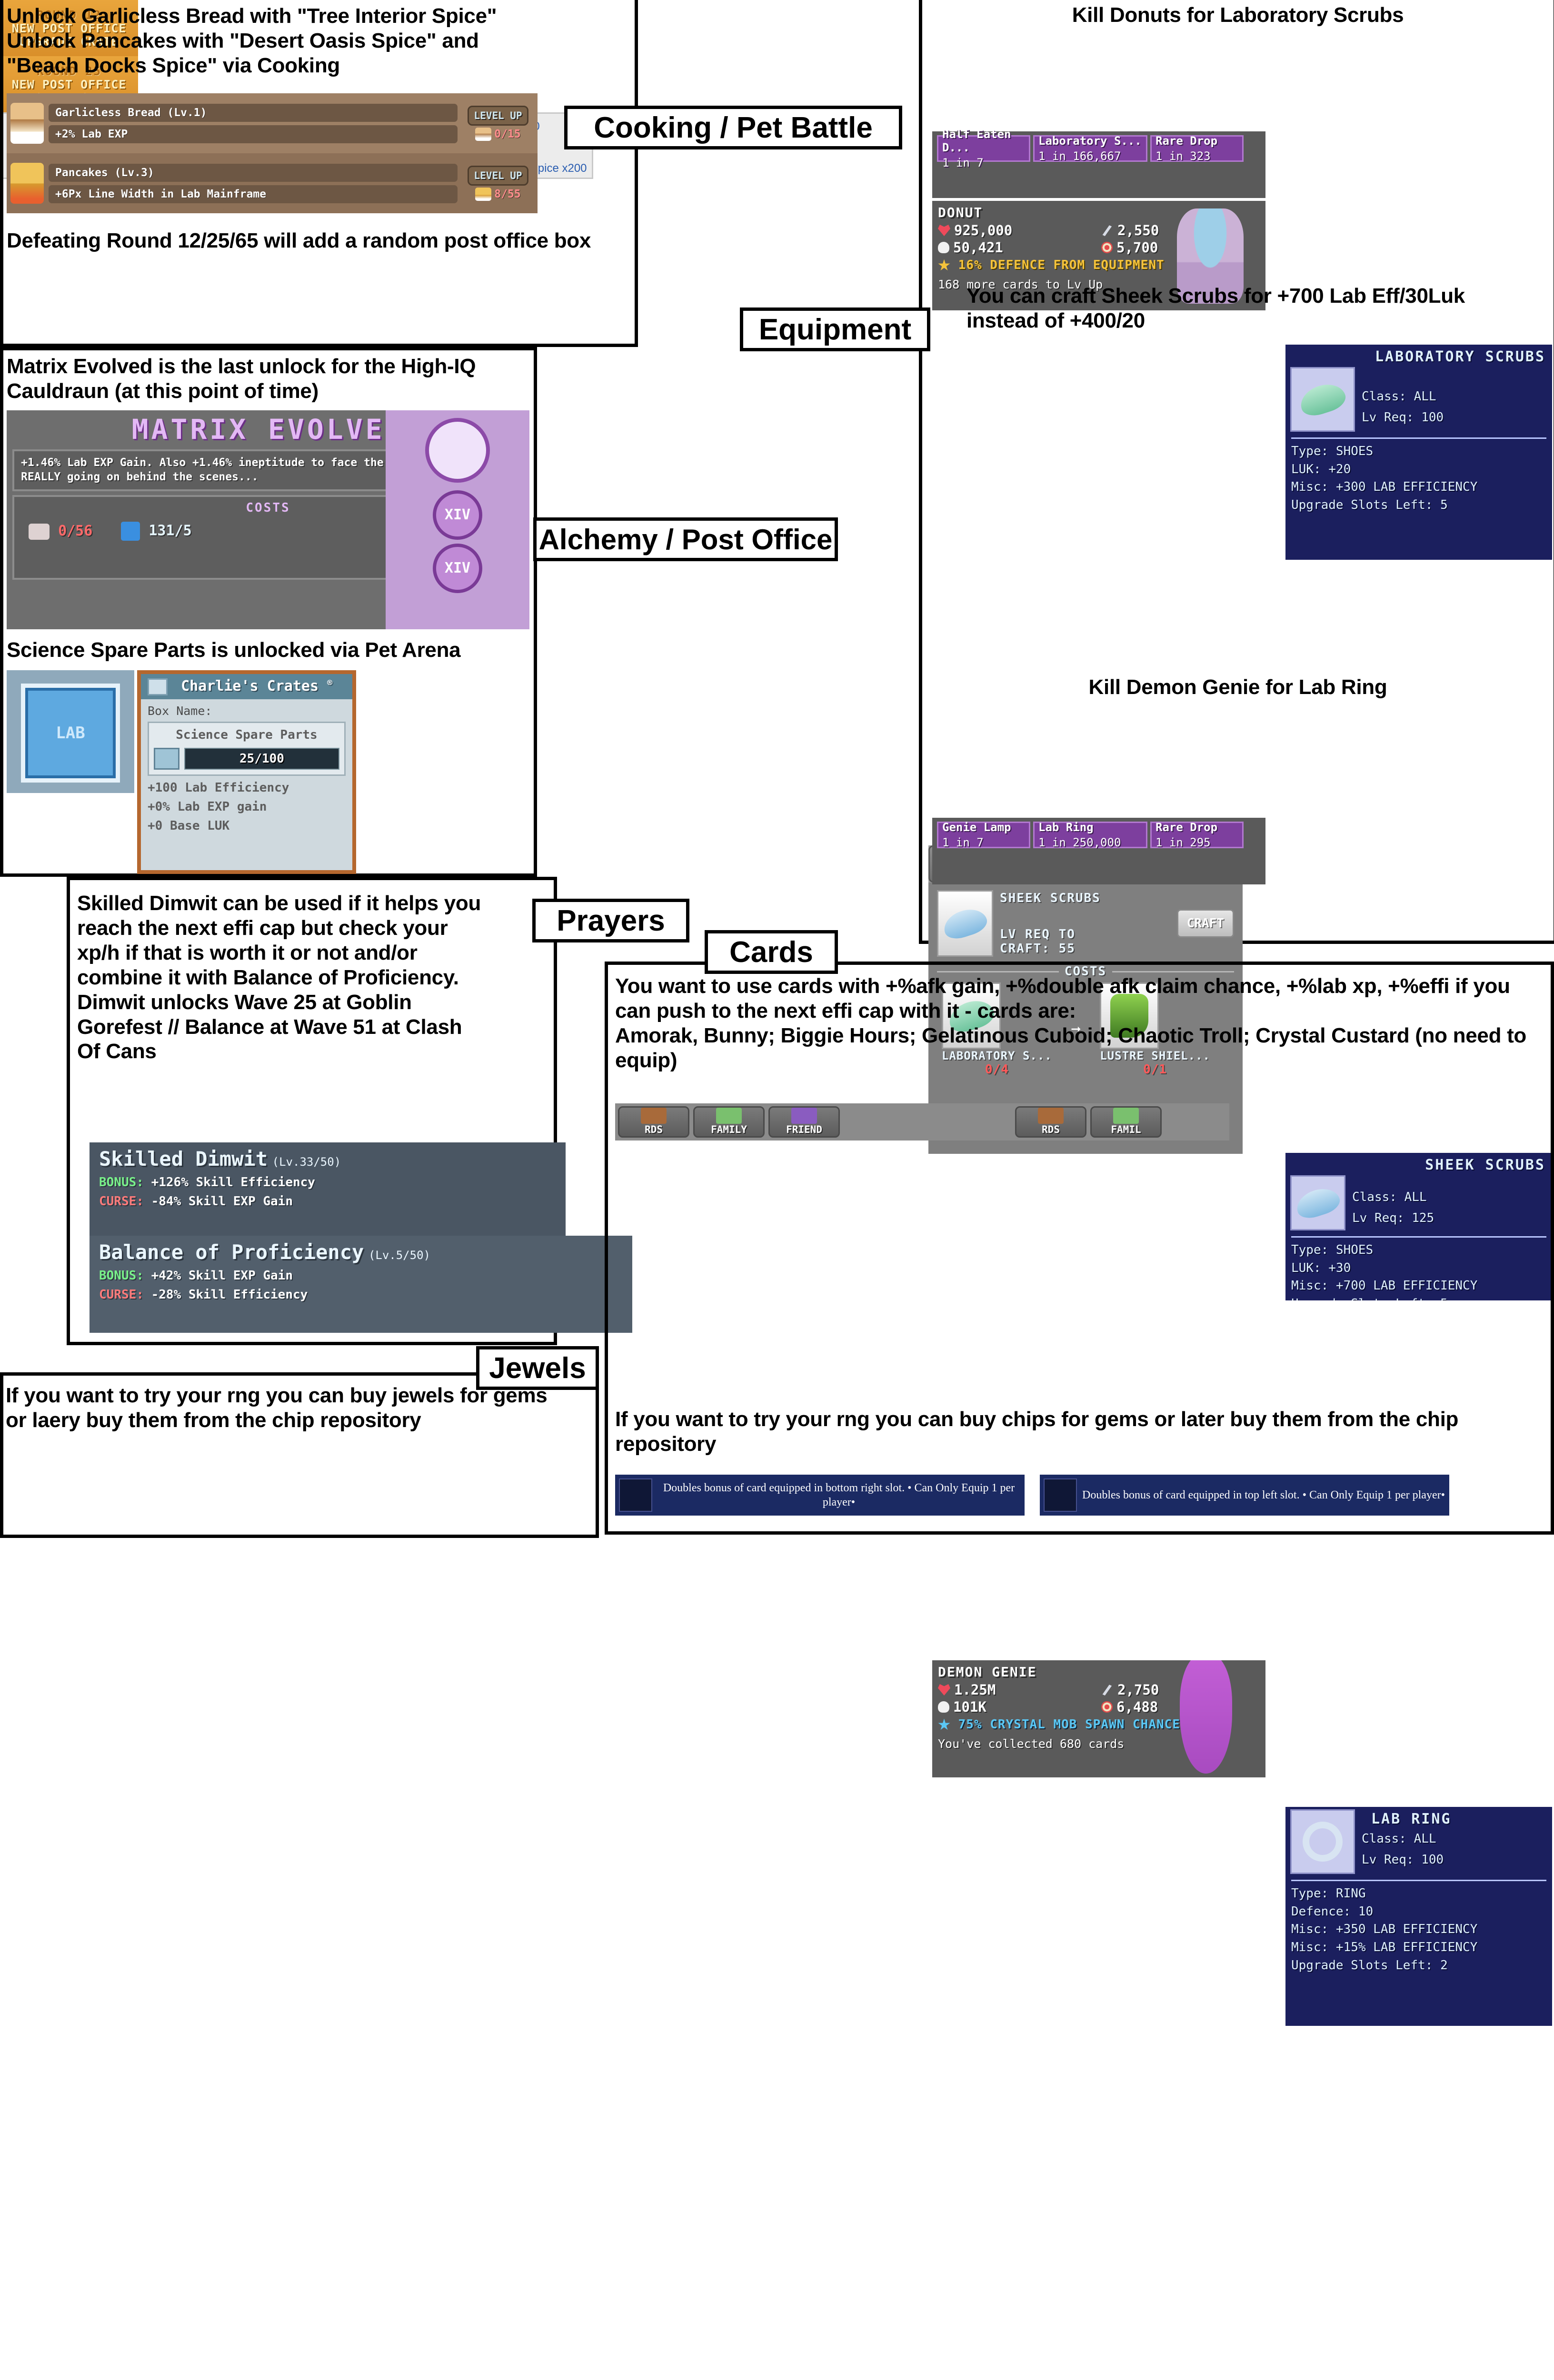  Describe the element at coordinates (253, 194) in the screenshot. I see `cooking-item-effect: +6Px Line Width in Lab Mainframe` at that location.